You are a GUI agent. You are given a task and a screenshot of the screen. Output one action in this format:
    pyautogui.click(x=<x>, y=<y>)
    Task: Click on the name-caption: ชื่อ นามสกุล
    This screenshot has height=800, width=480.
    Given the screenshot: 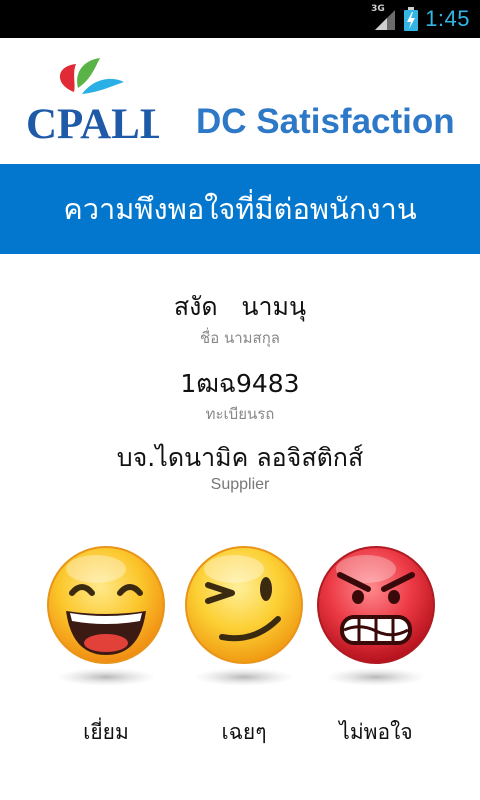 What is the action you would take?
    pyautogui.click(x=240, y=338)
    